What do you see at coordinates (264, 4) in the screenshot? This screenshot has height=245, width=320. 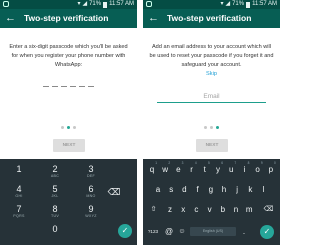 I see `status-time: 11:57 AM` at bounding box center [264, 4].